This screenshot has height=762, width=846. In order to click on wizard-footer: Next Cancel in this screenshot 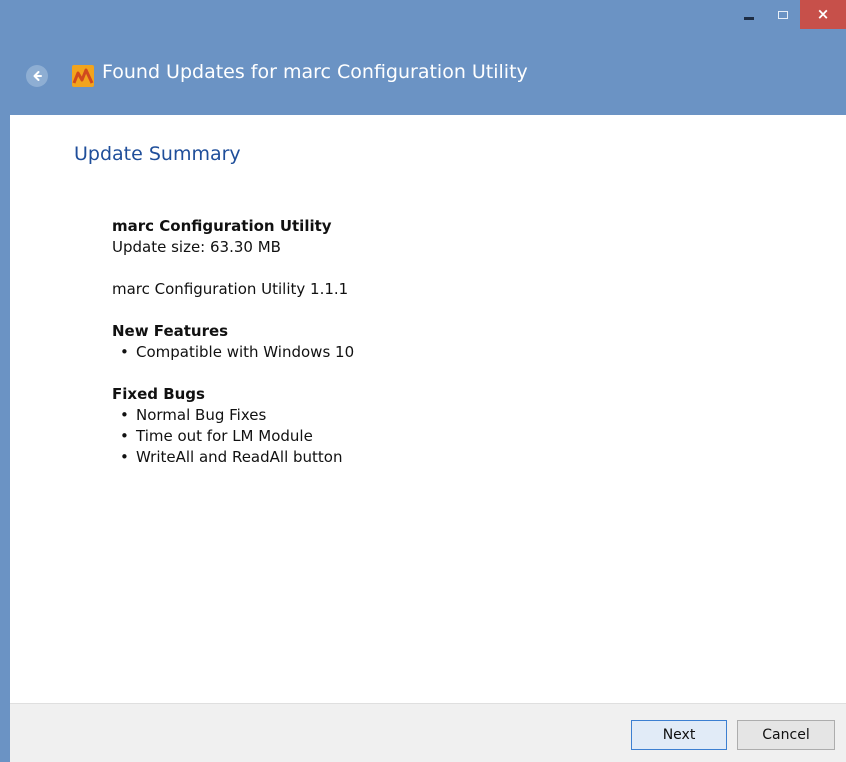, I will do `click(428, 732)`.